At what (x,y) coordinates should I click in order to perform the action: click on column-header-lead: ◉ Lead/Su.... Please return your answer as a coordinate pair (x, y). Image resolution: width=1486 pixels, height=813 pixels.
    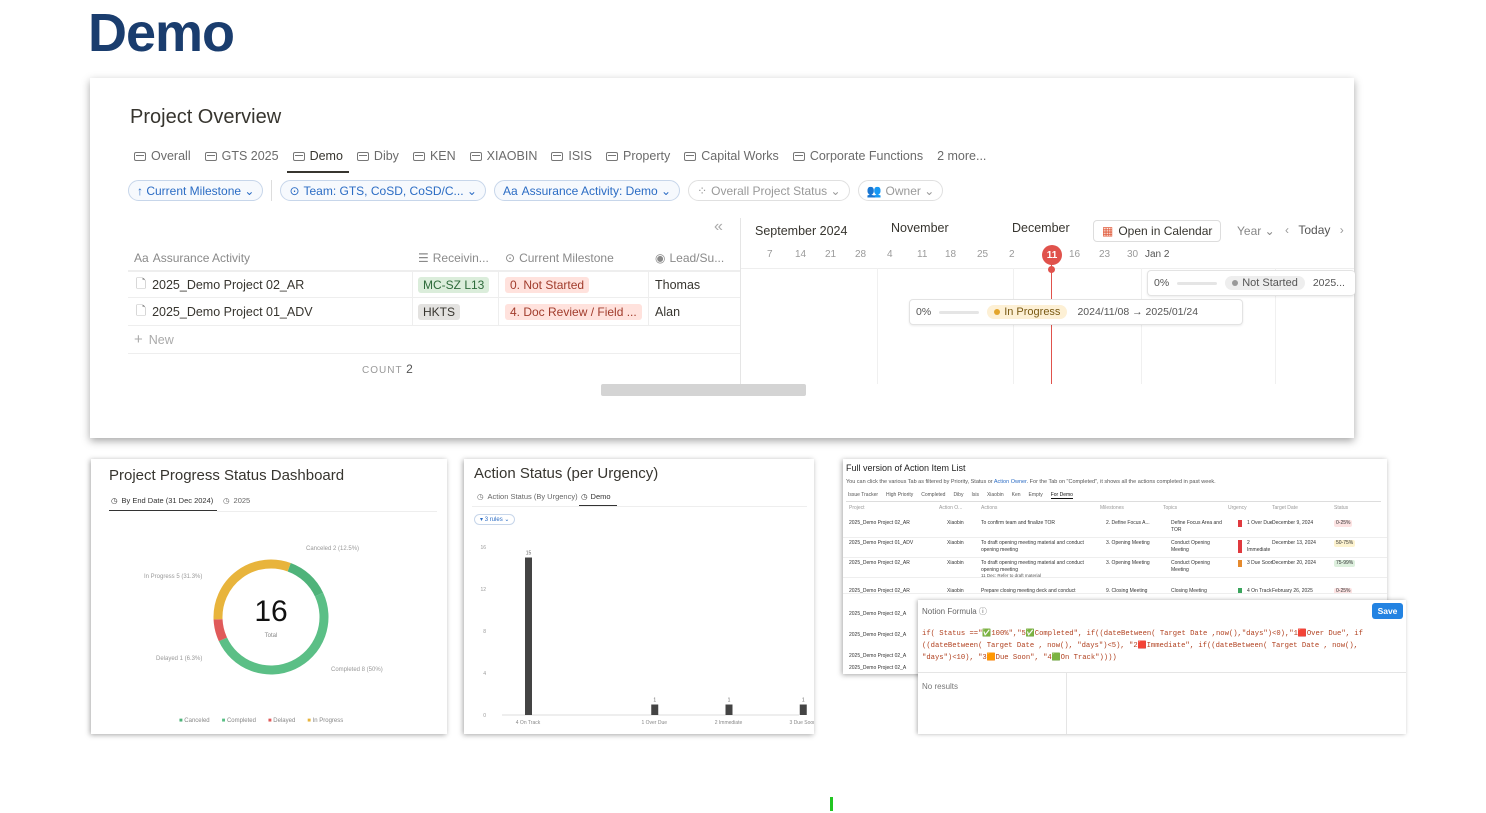
    Looking at the image, I should click on (697, 258).